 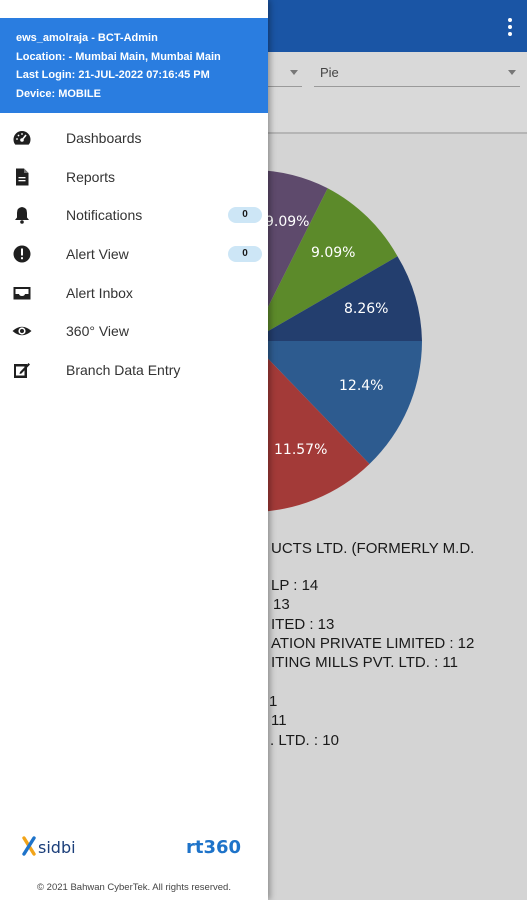 What do you see at coordinates (373, 548) in the screenshot?
I see `legend-line: UCTS LTD. (FORMERLY M.D.` at bounding box center [373, 548].